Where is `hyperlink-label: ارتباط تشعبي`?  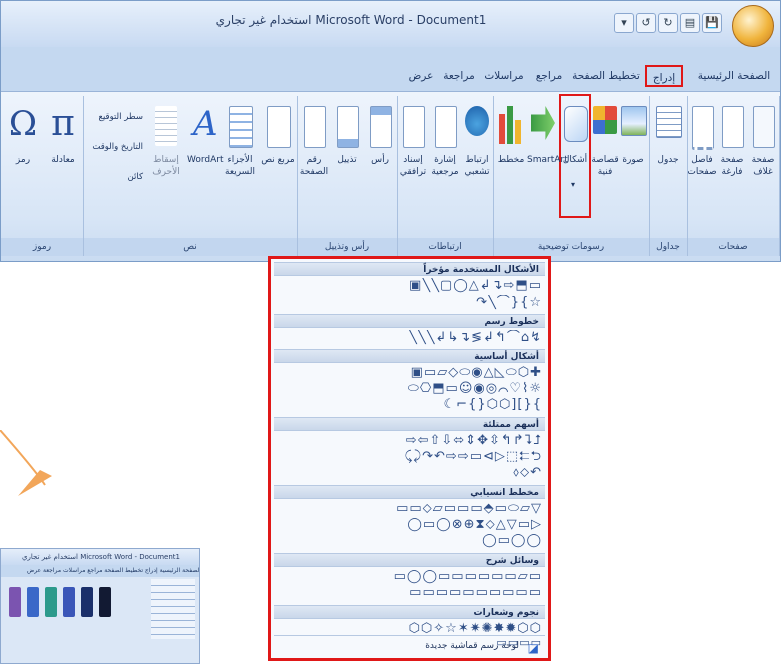 hyperlink-label: ارتباط تشعبي is located at coordinates (477, 166).